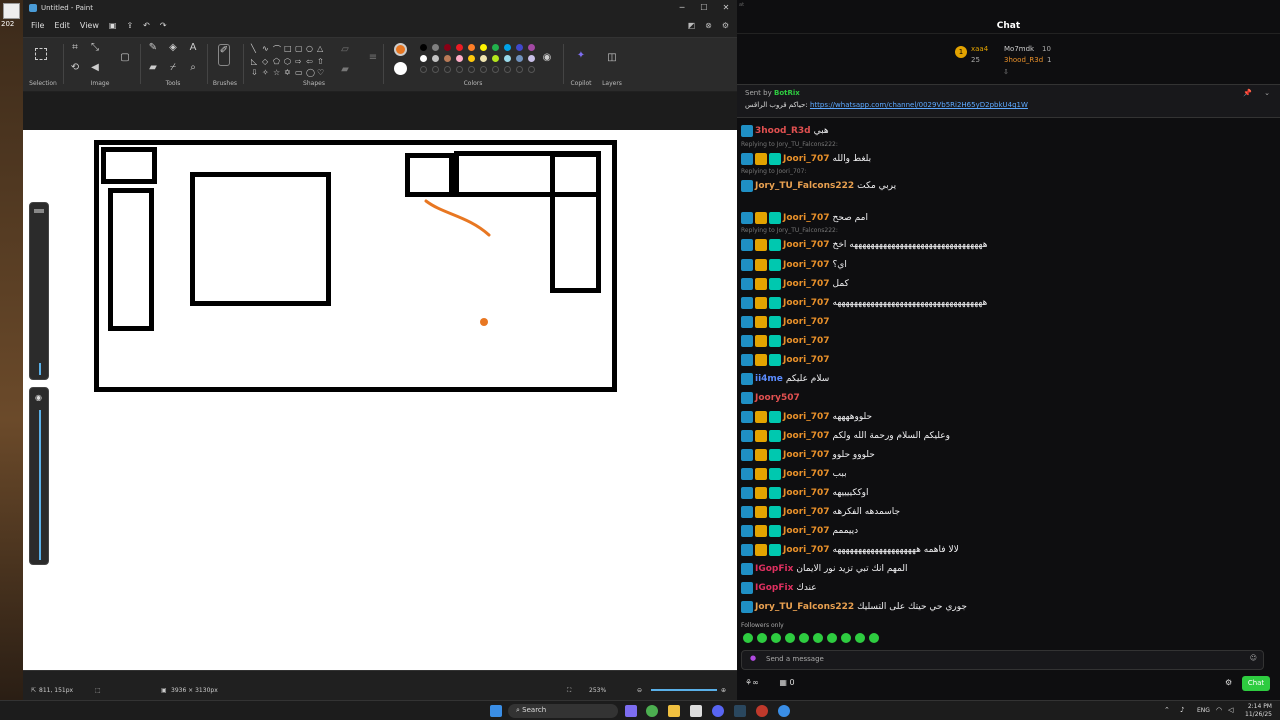  Describe the element at coordinates (787, 93) in the screenshot. I see `pin-bot-name: BotRix` at that location.